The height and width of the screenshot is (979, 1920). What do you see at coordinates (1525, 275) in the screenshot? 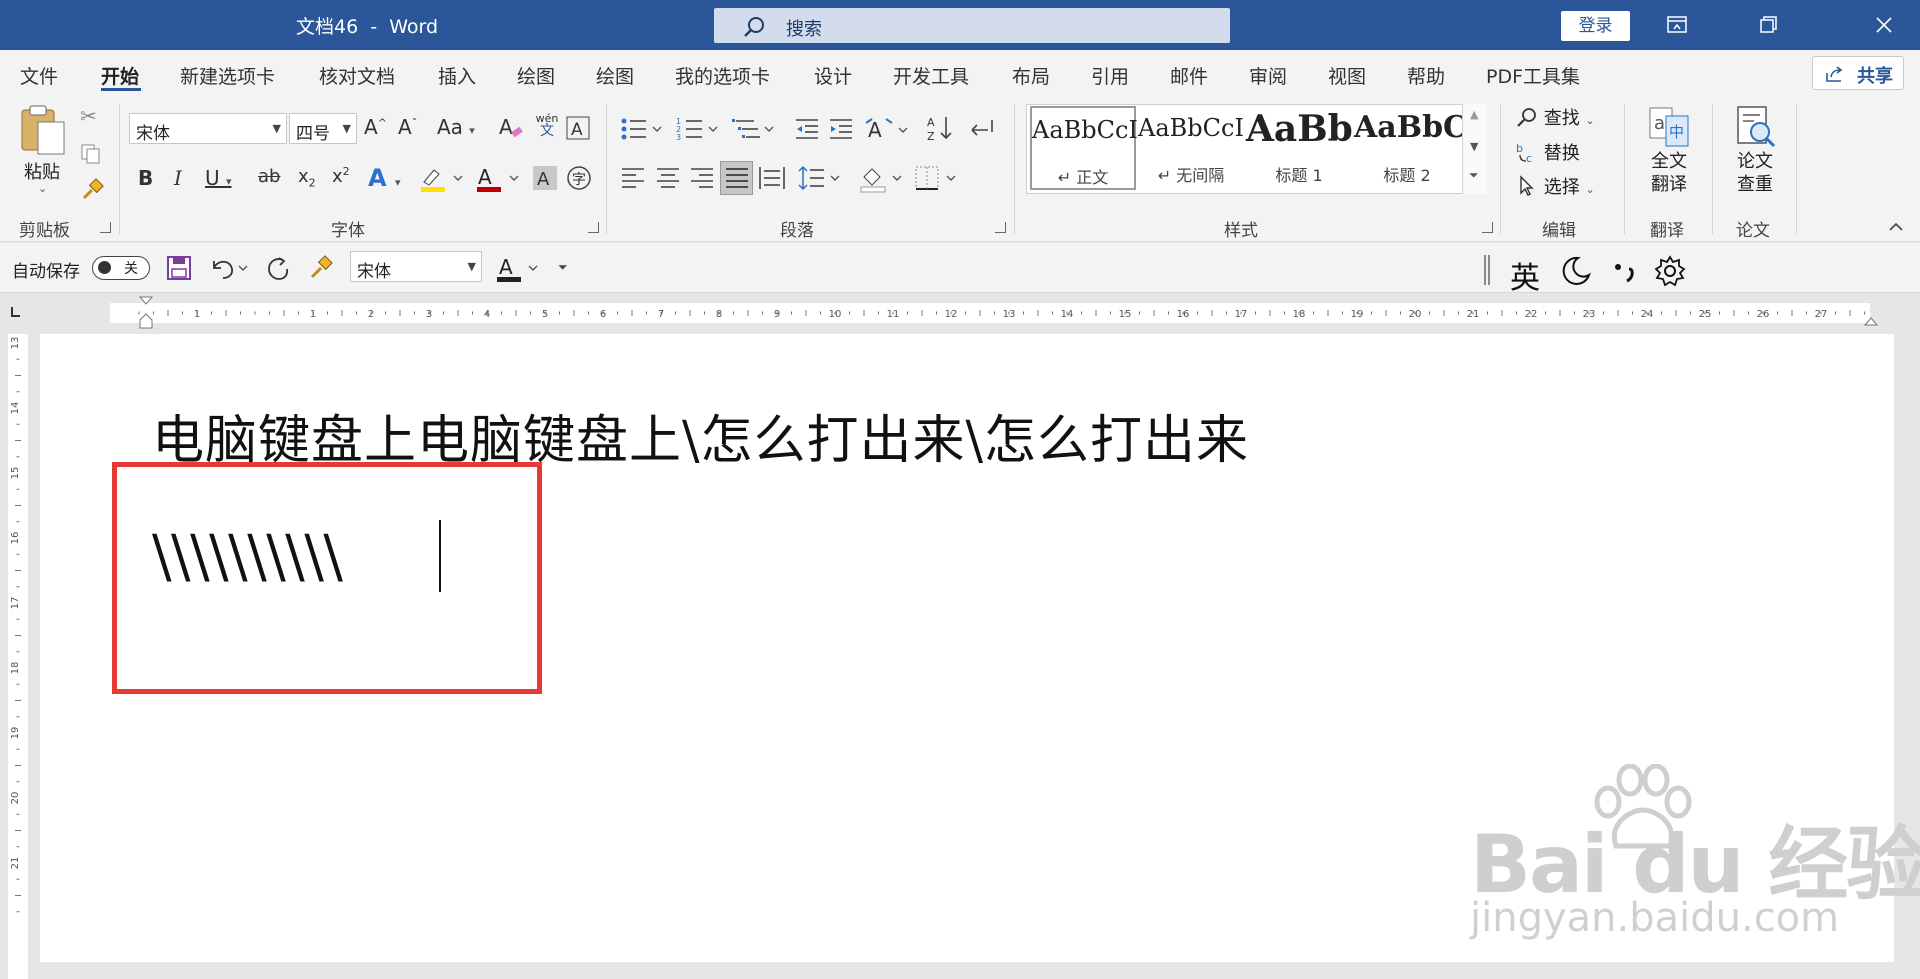
I see `ime-language-label: 英` at bounding box center [1525, 275].